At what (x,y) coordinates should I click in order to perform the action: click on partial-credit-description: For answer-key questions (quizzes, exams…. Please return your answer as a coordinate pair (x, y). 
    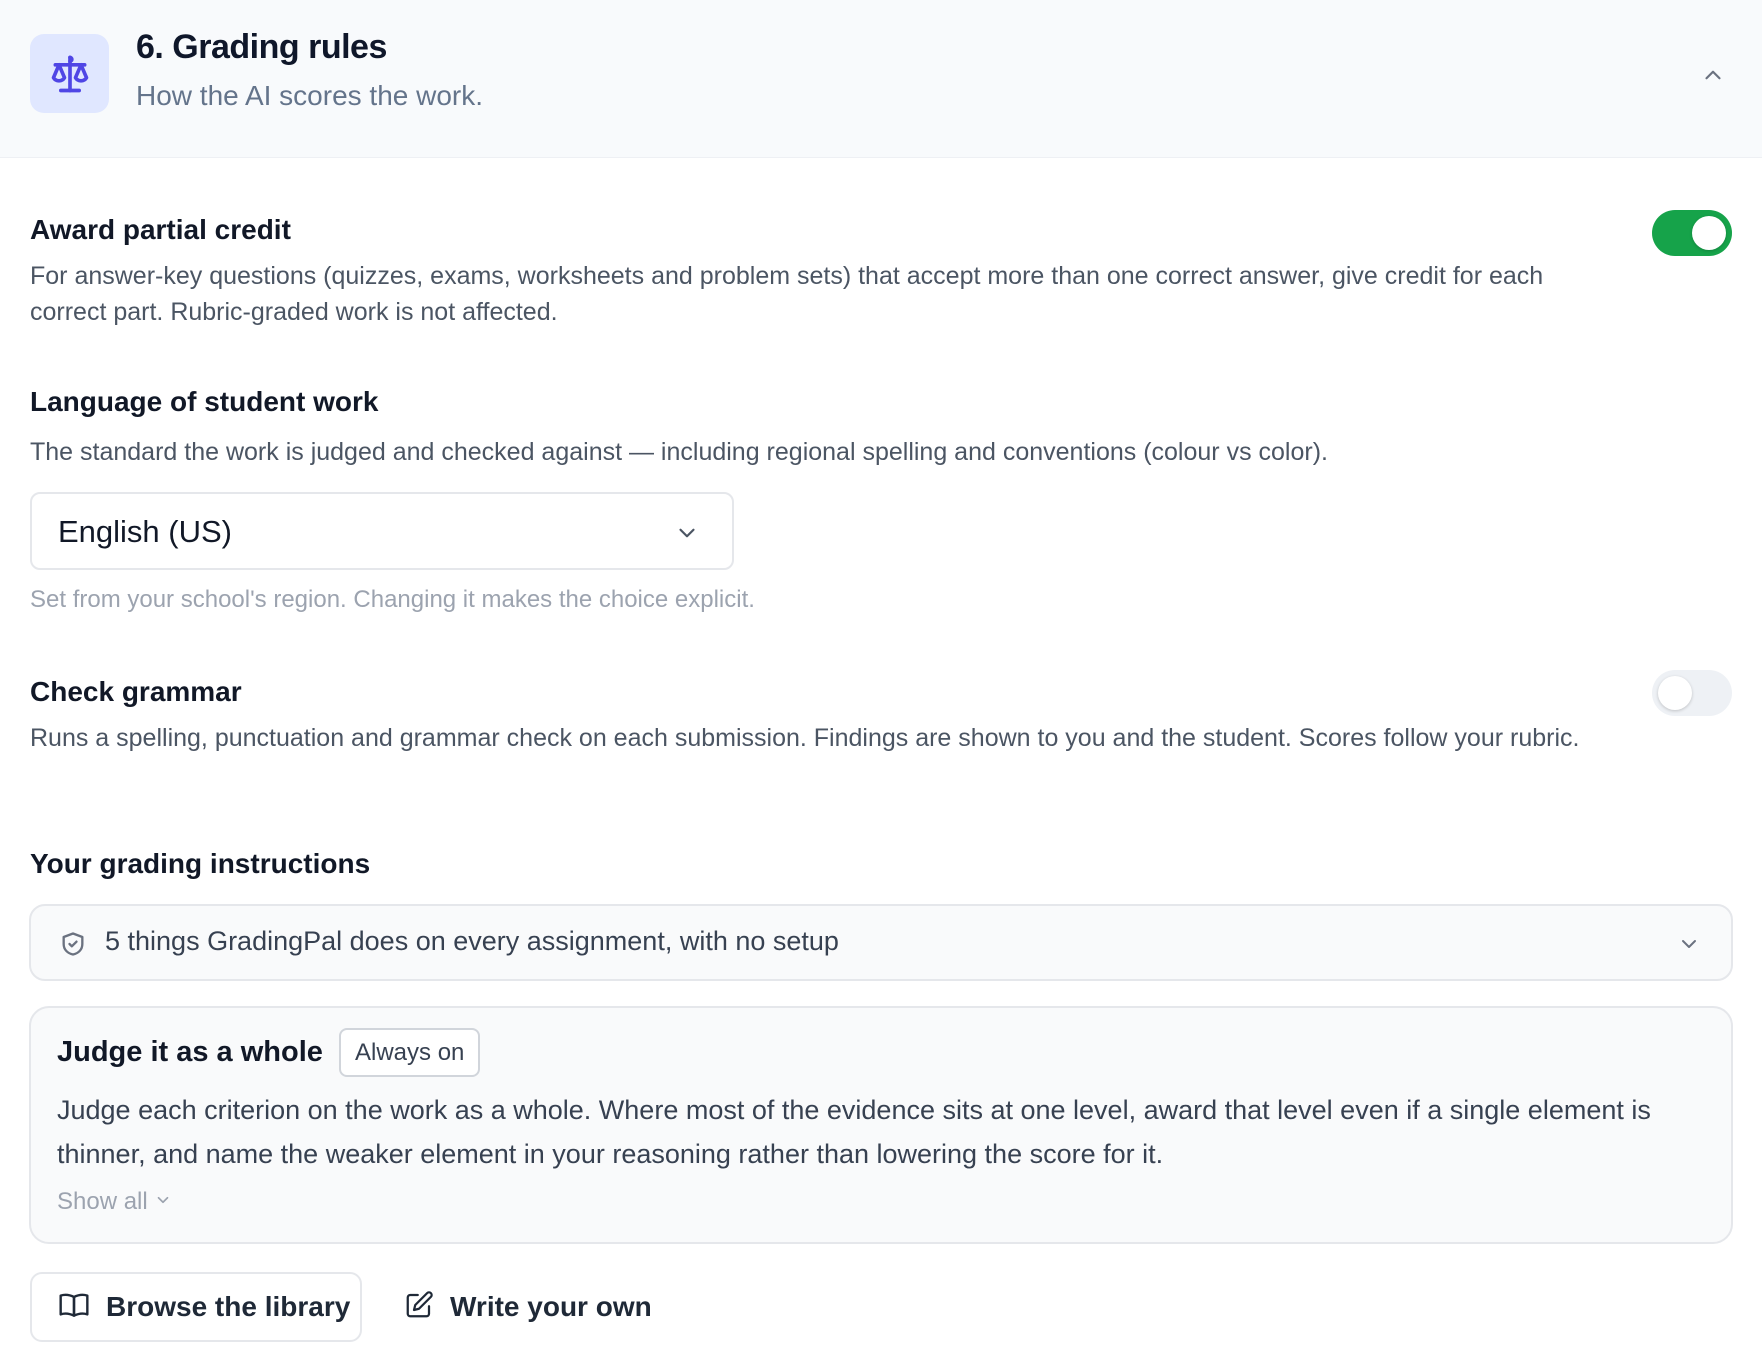
    Looking at the image, I should click on (787, 294).